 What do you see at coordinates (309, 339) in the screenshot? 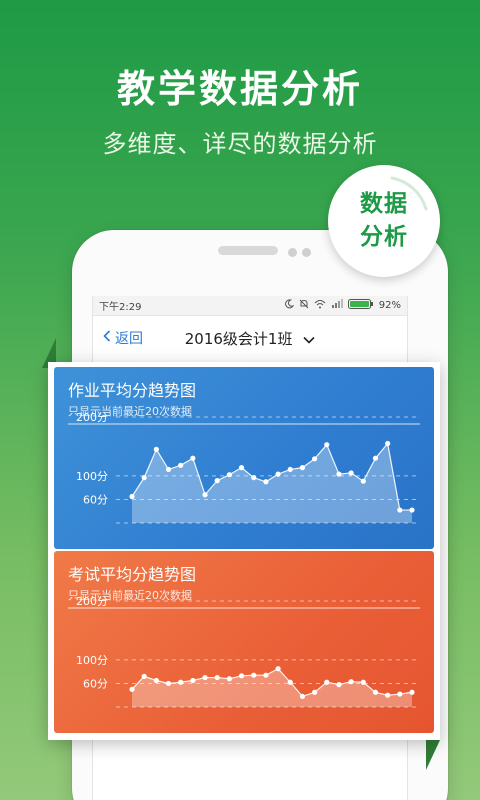
I see `chevron-down-icon` at bounding box center [309, 339].